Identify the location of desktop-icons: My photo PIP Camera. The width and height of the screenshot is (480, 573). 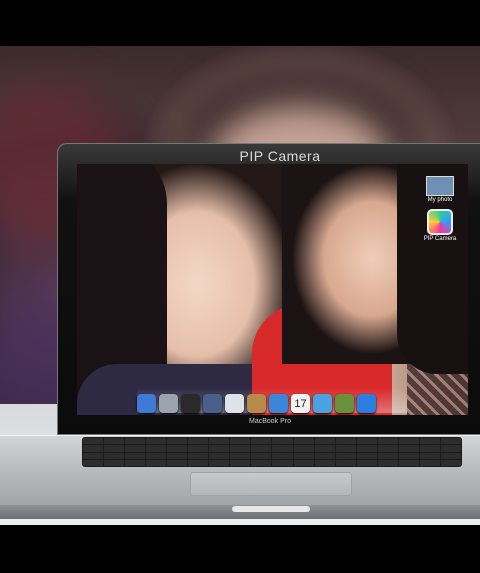
(442, 212).